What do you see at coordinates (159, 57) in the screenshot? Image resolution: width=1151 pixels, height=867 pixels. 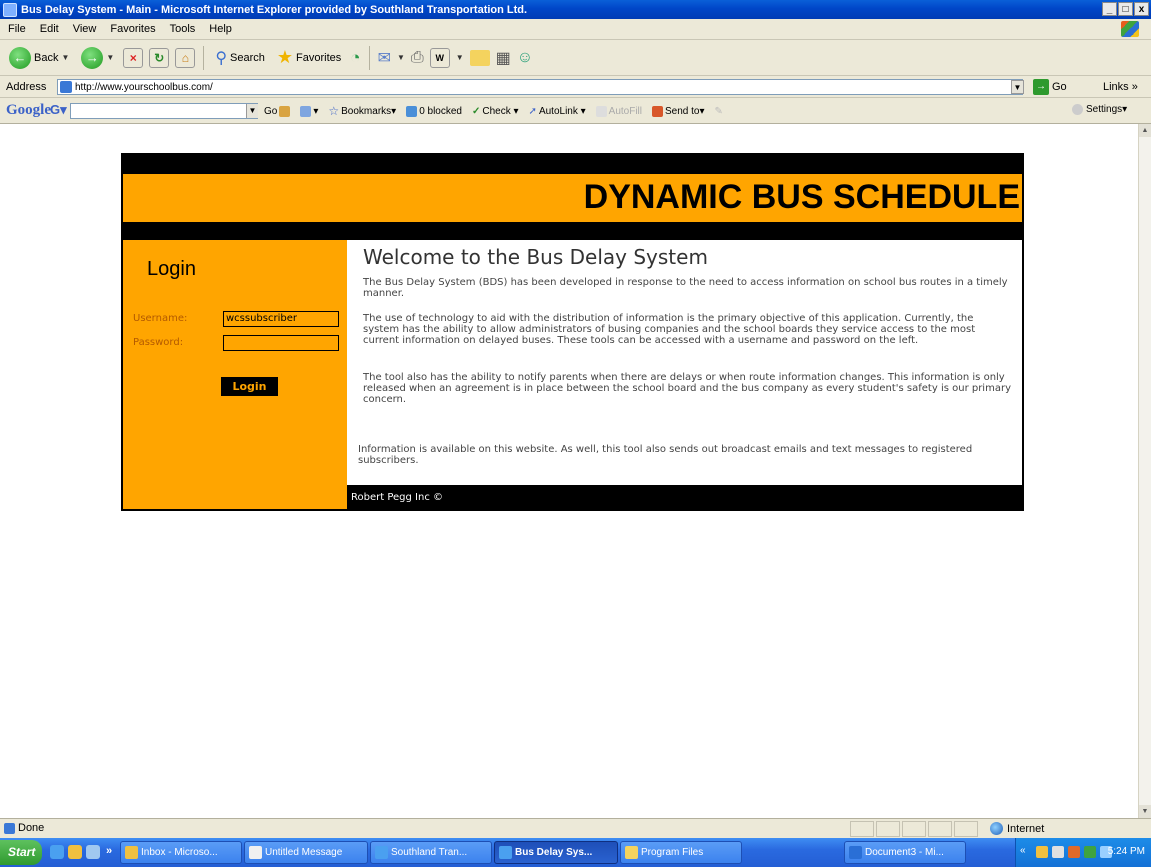 I see `refresh-icon: ↻` at bounding box center [159, 57].